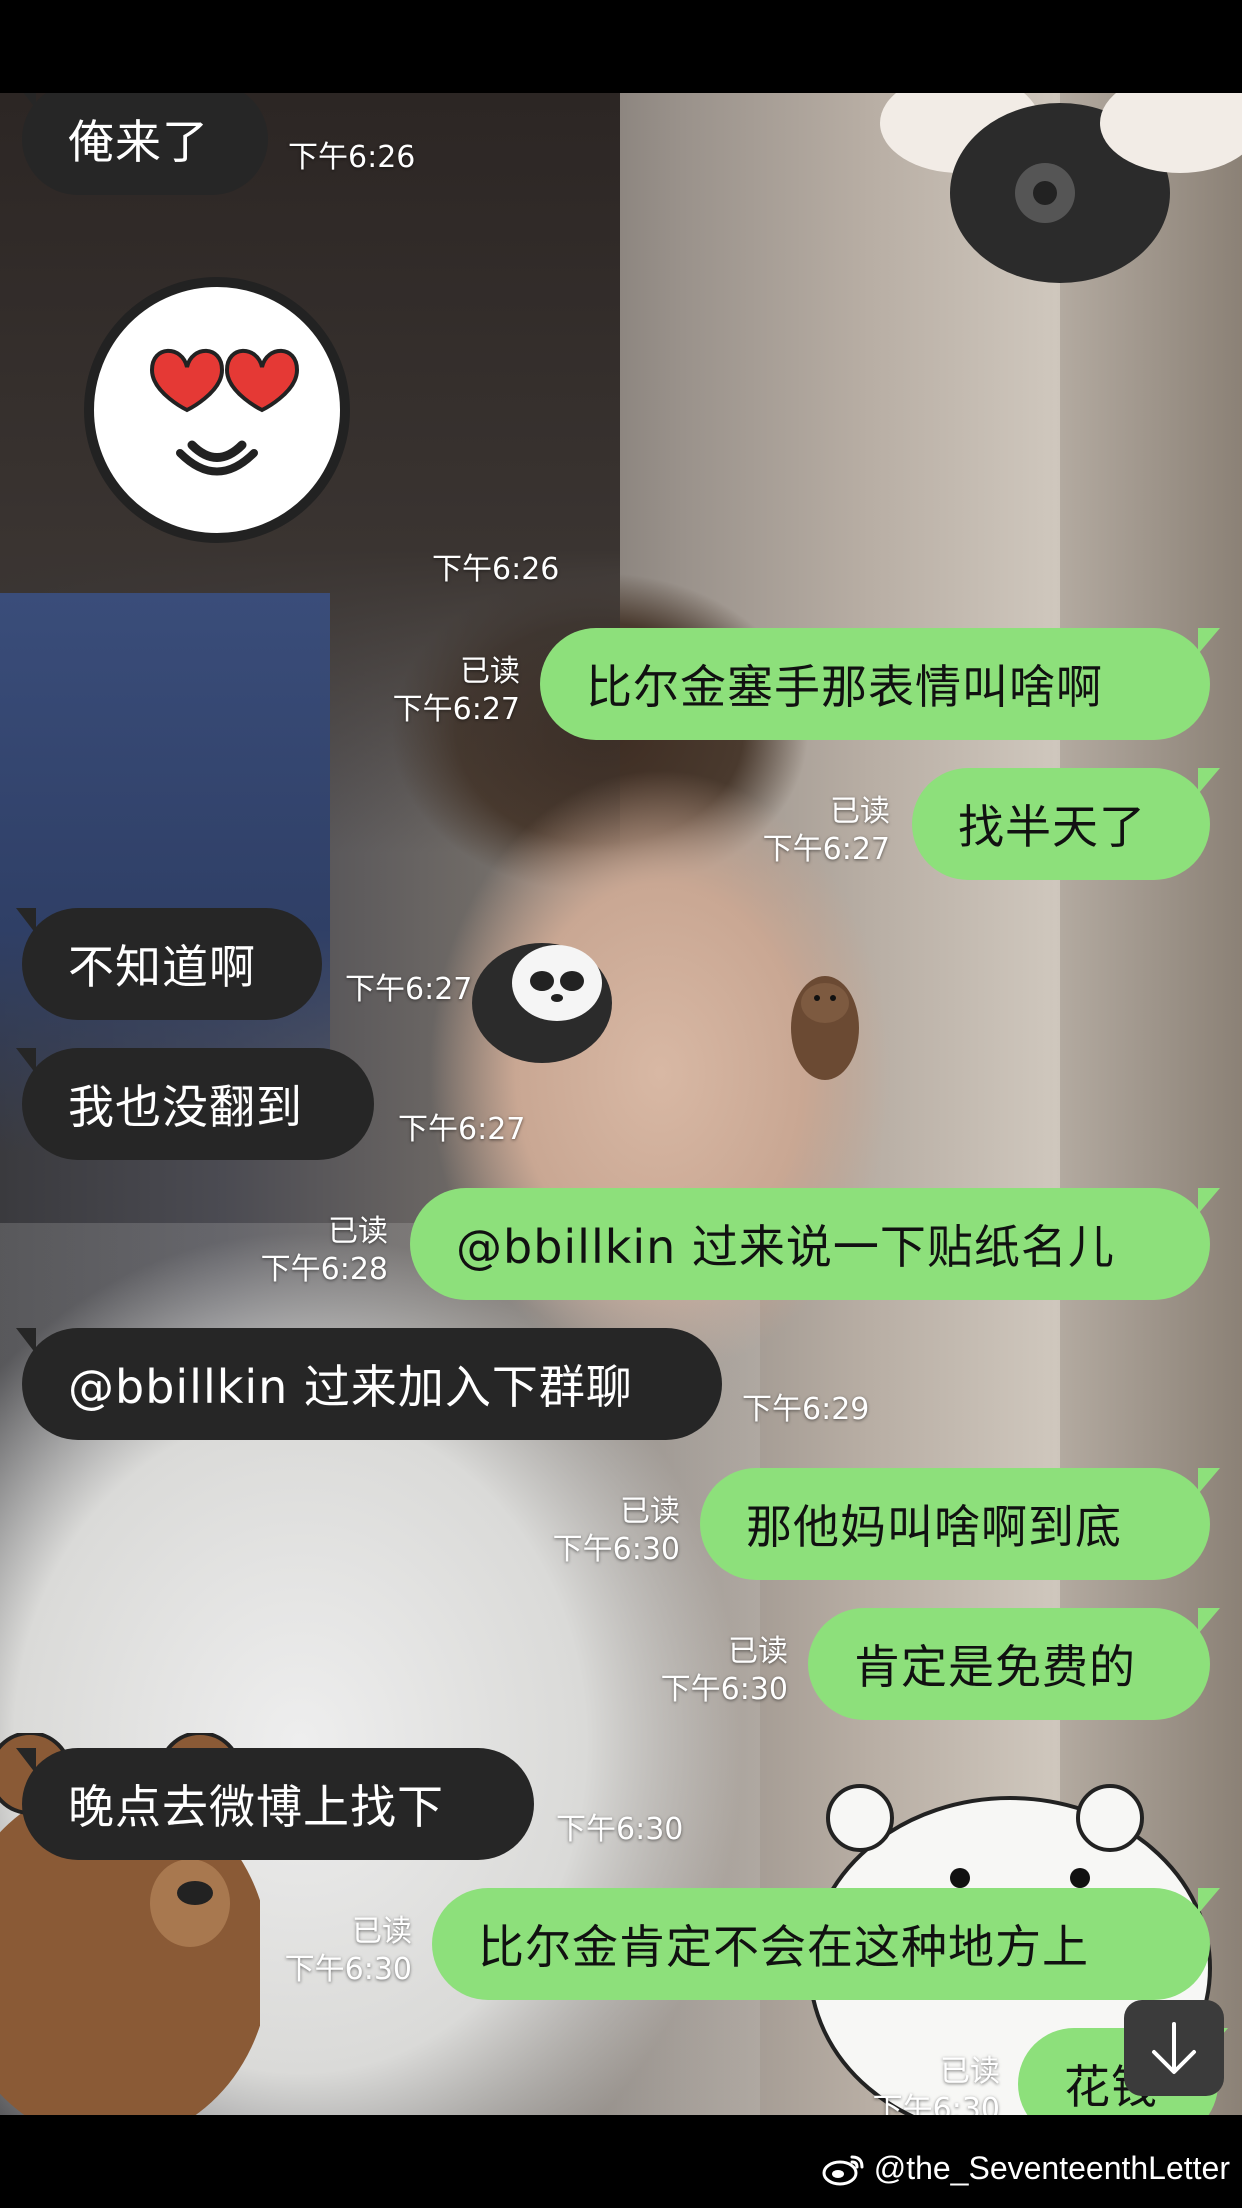  Describe the element at coordinates (844, 687) in the screenshot. I see `message-text: 比尔金塞手那表情叫啥啊` at that location.